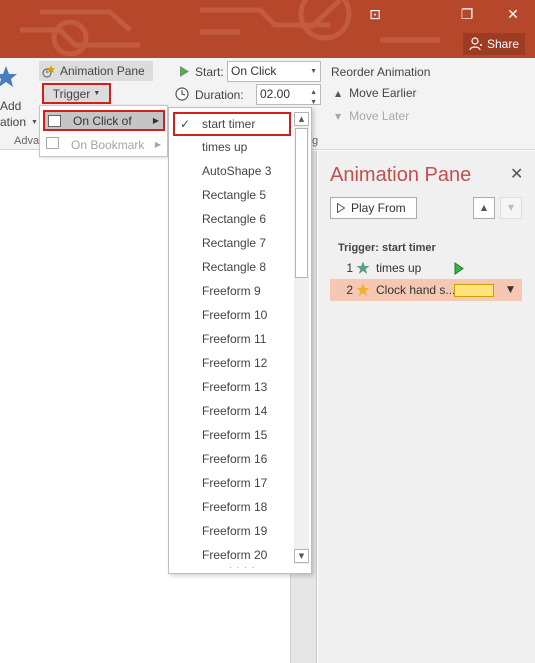 The width and height of the screenshot is (535, 663). I want to click on clock-icon, so click(182, 94).